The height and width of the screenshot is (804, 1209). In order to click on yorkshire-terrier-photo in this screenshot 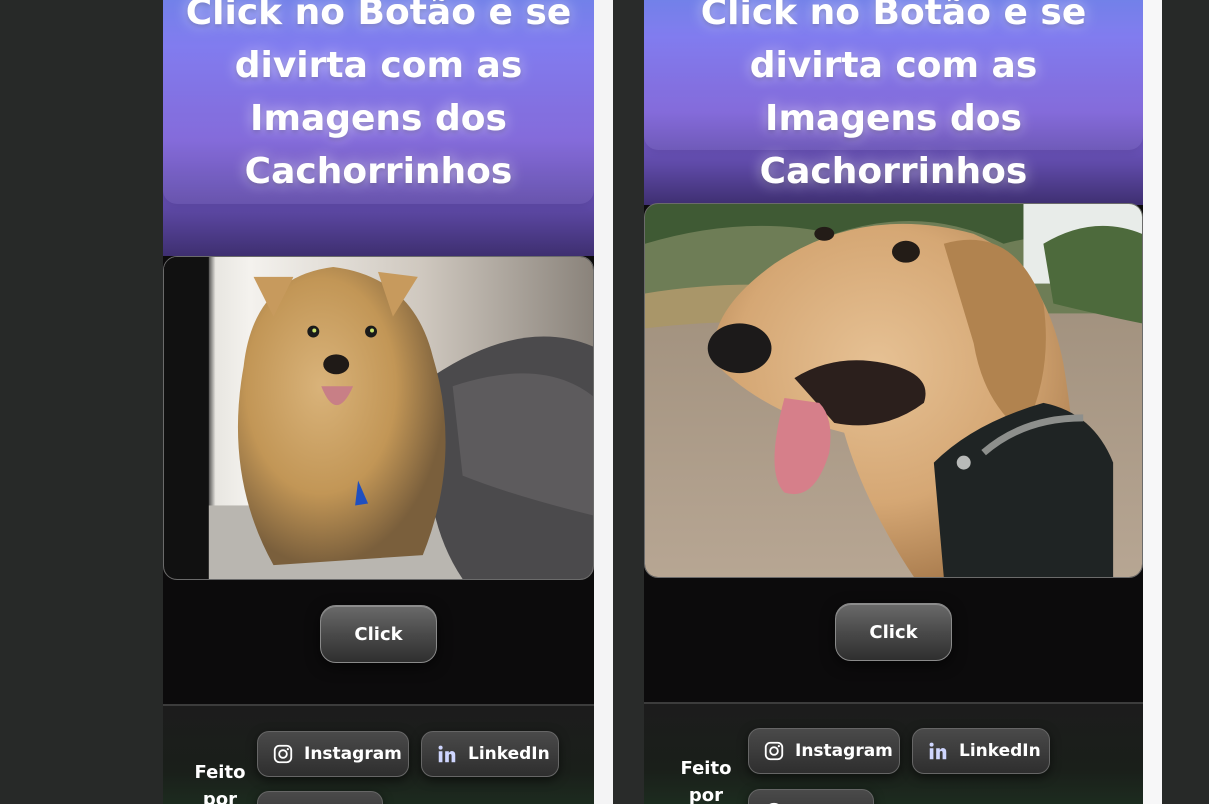, I will do `click(378, 418)`.